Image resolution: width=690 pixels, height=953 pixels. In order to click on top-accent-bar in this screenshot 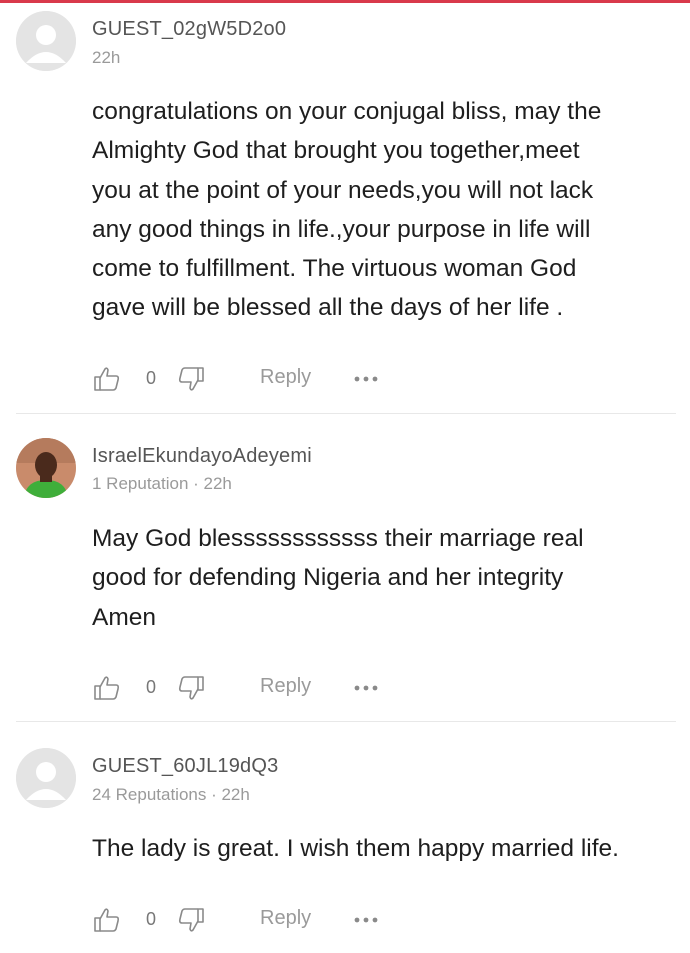, I will do `click(345, 1)`.